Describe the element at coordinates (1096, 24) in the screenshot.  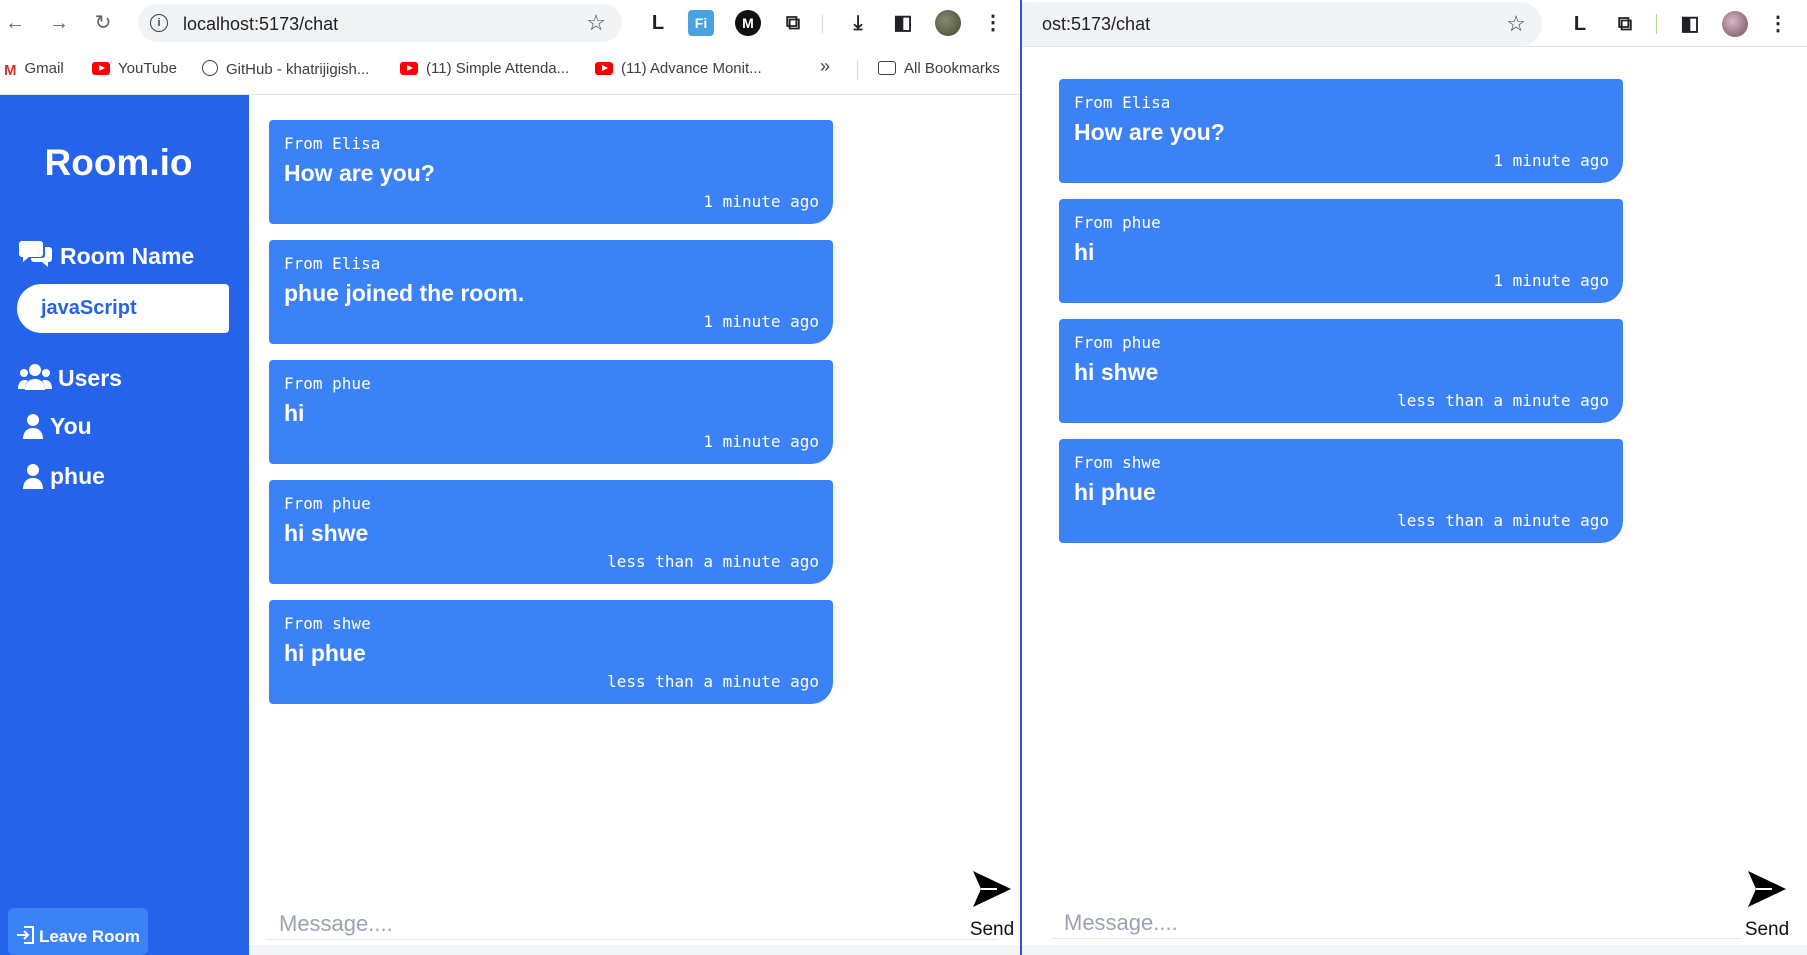
I see `url-text: ost:5173/chat` at that location.